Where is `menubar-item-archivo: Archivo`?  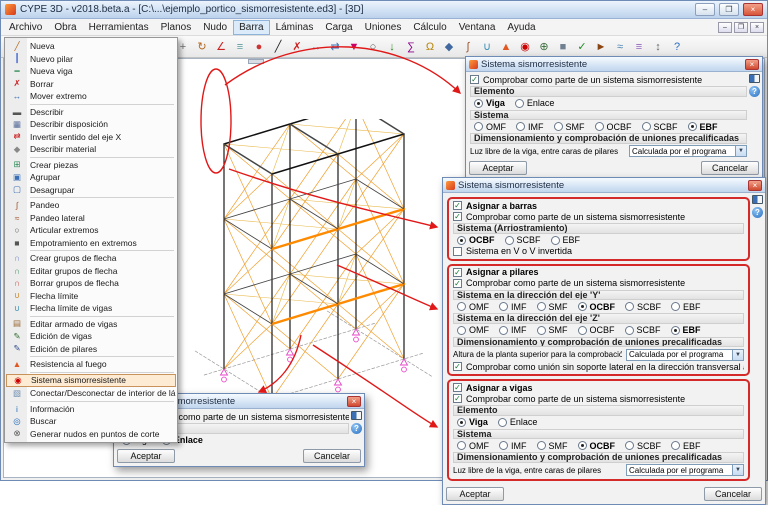
menubar-item-archivo: Archivo is located at coordinates (25, 27).